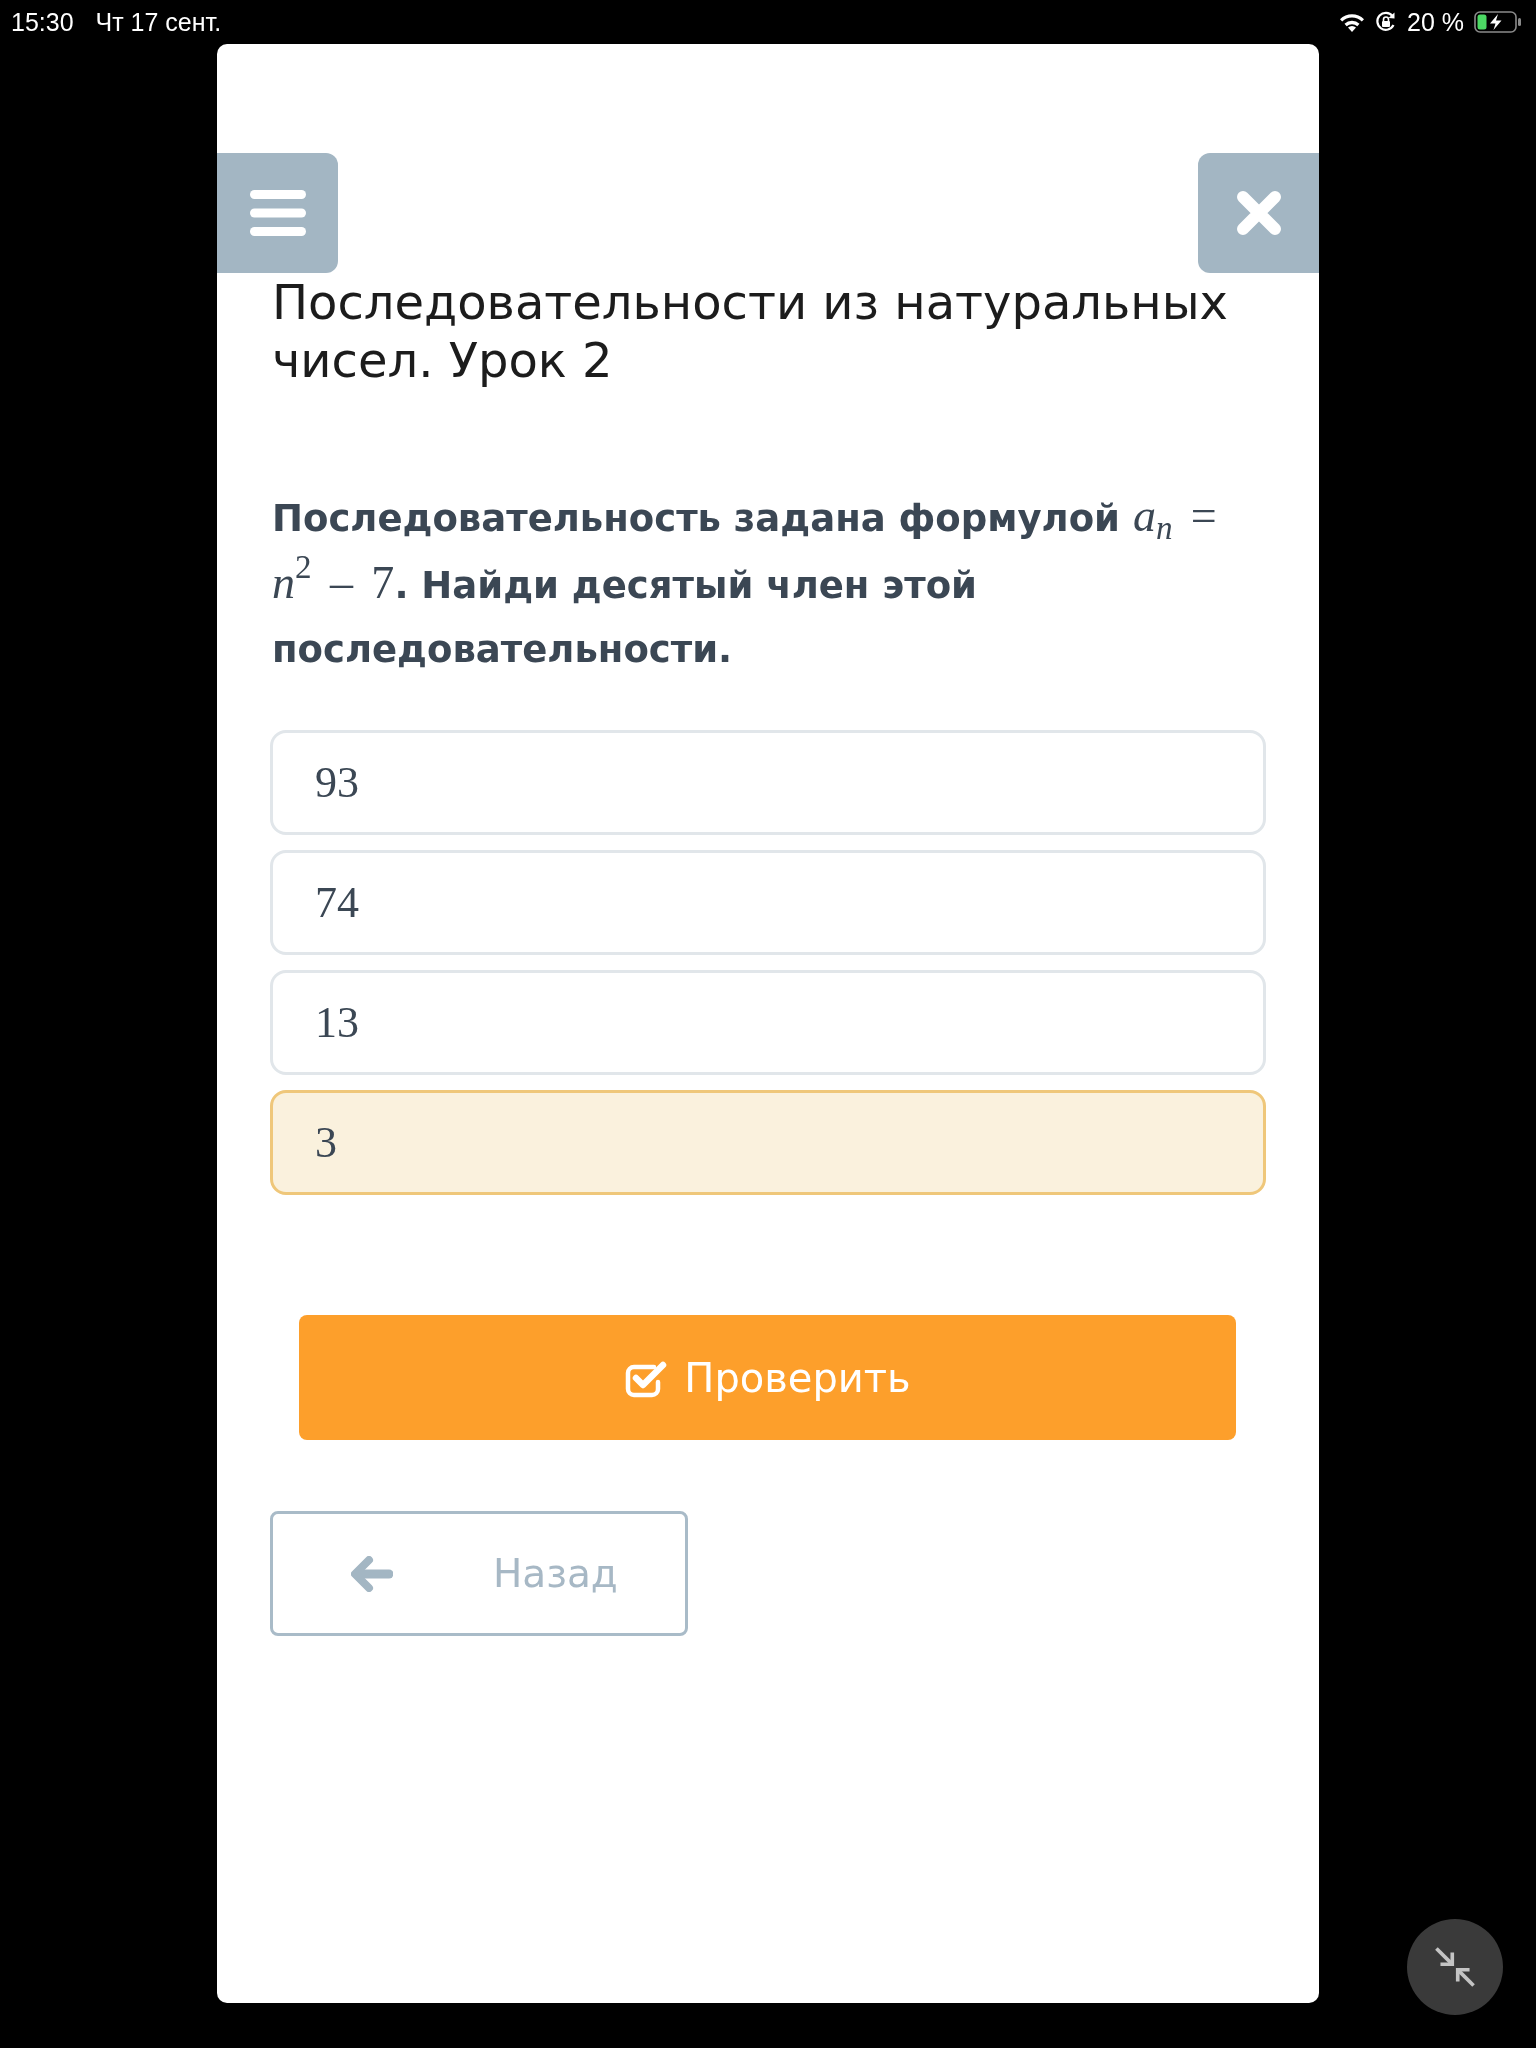  What do you see at coordinates (1435, 22) in the screenshot?
I see `battery-percentage: 20 %` at bounding box center [1435, 22].